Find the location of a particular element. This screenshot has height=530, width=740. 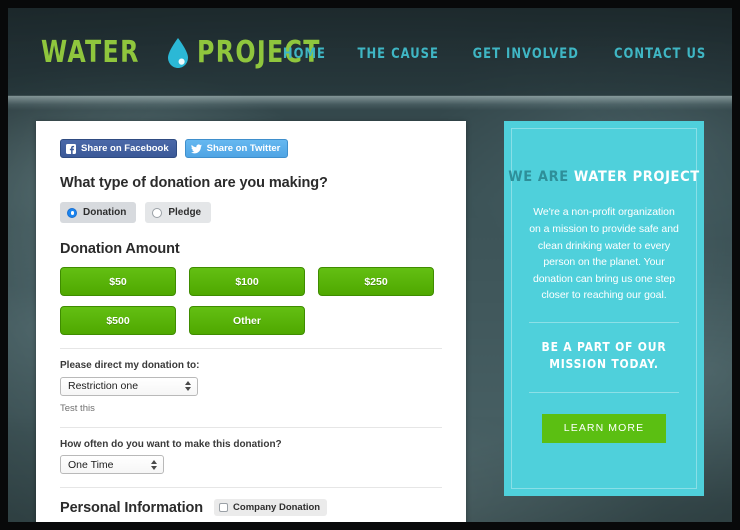

sidebar-rule-top is located at coordinates (604, 322).